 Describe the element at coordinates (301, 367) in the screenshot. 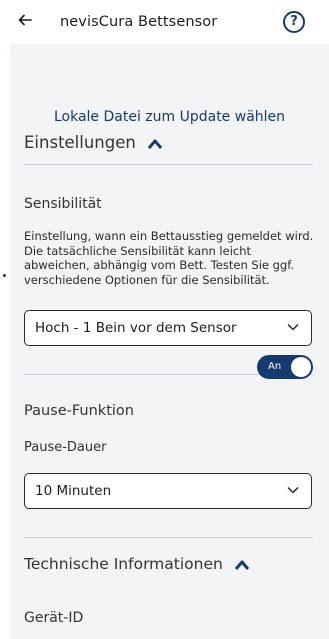

I see `toggle-knob` at that location.